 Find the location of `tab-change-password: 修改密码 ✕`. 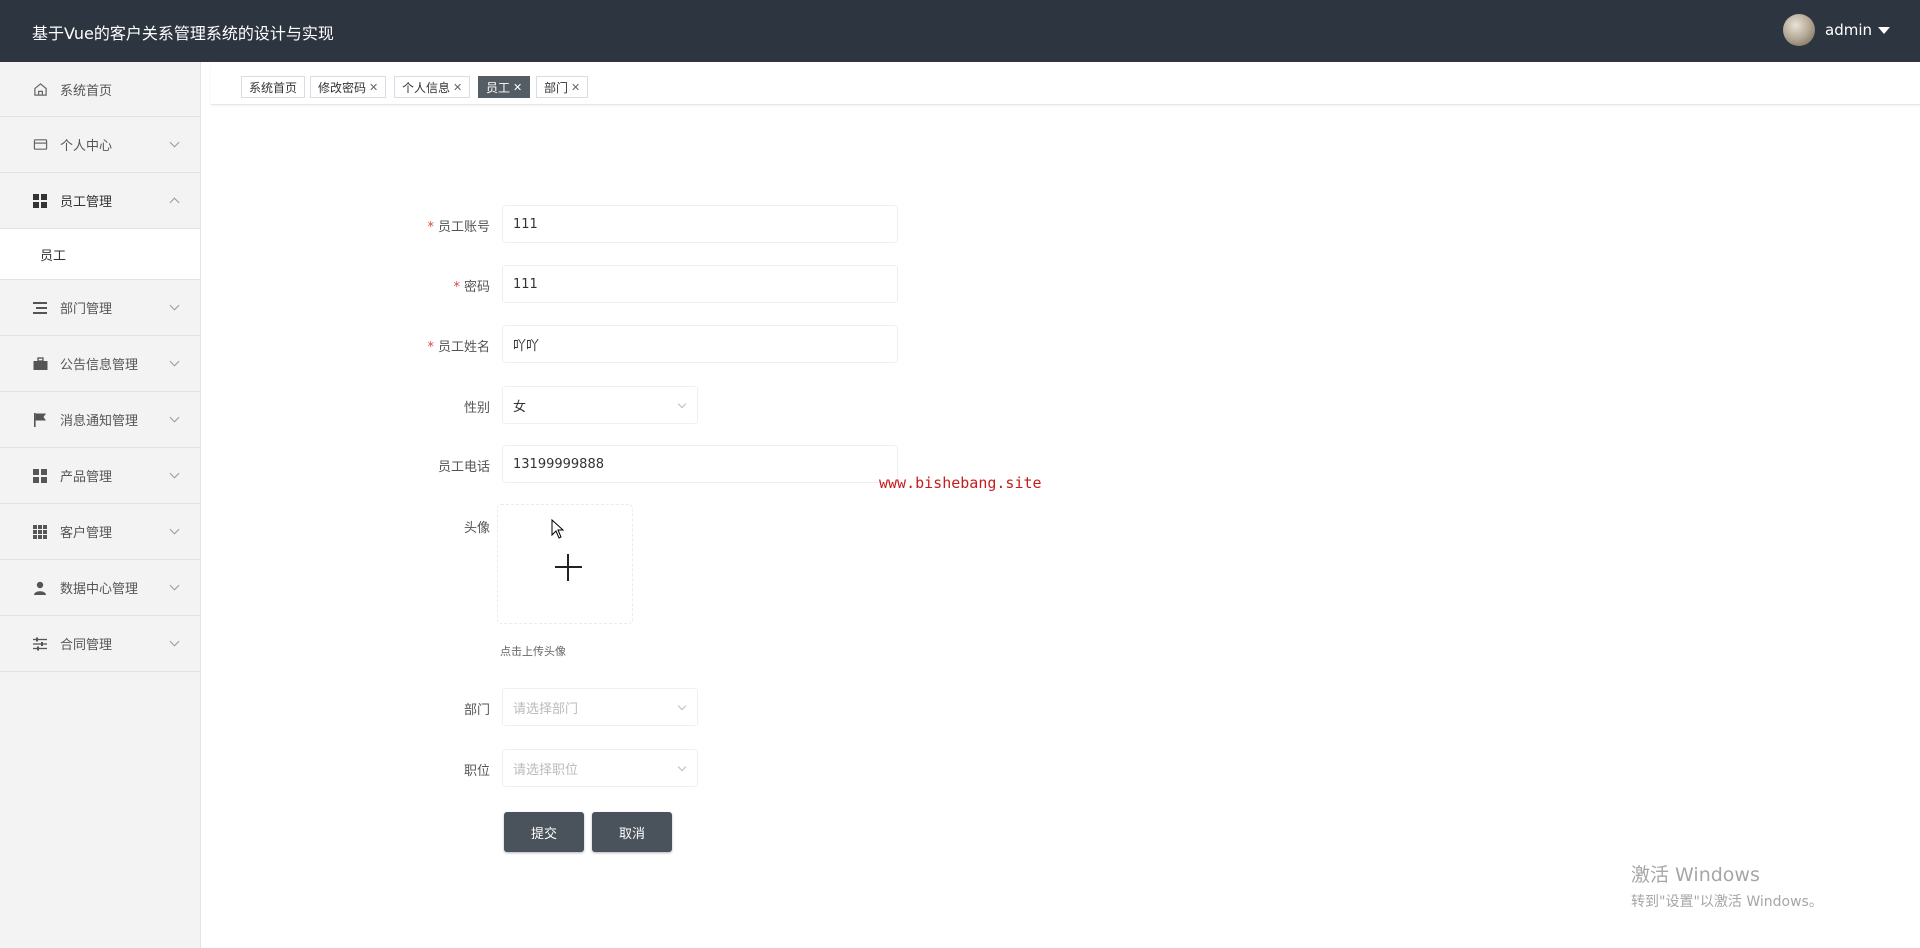

tab-change-password: 修改密码 ✕ is located at coordinates (348, 87).